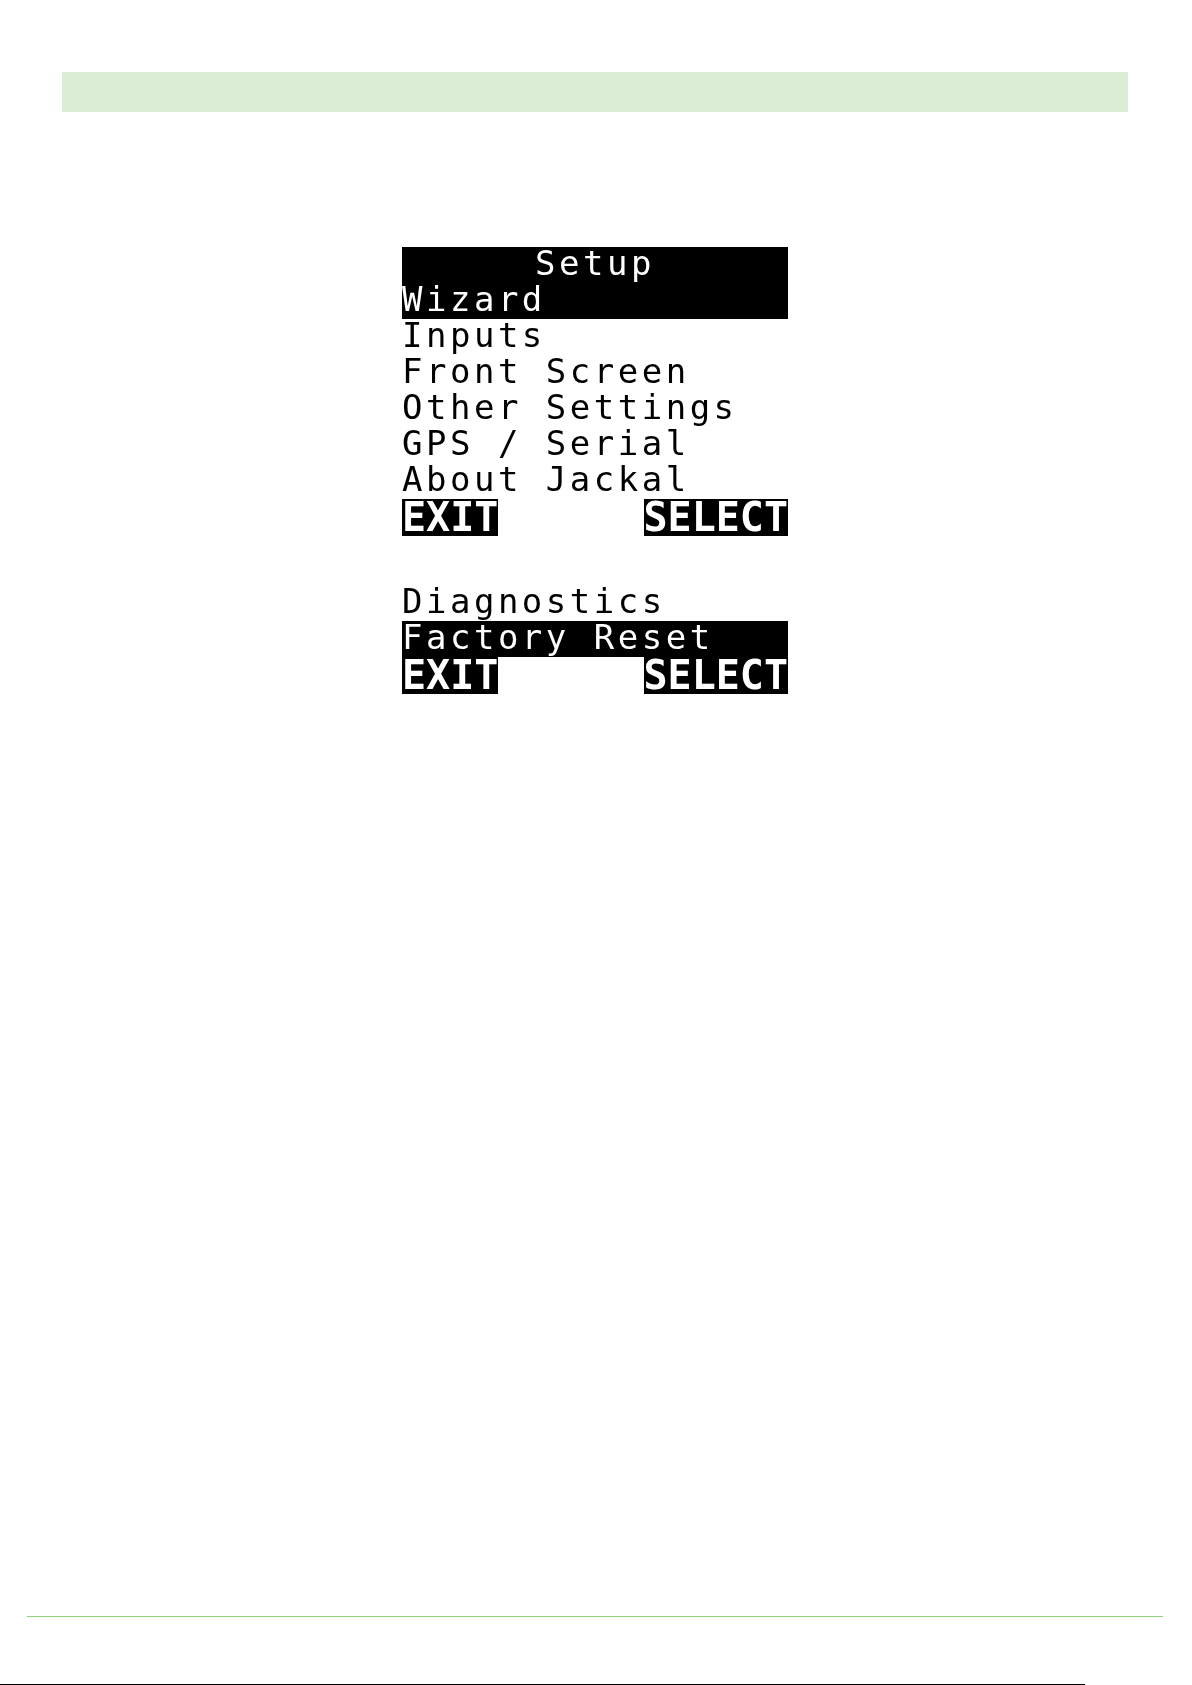 This screenshot has height=1685, width=1192. Describe the element at coordinates (595, 409) in the screenshot. I see `menu-item: Other Settings` at that location.